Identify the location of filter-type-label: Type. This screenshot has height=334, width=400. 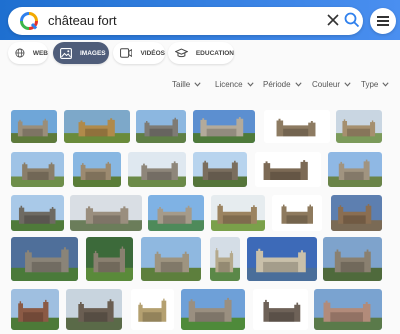
(370, 84).